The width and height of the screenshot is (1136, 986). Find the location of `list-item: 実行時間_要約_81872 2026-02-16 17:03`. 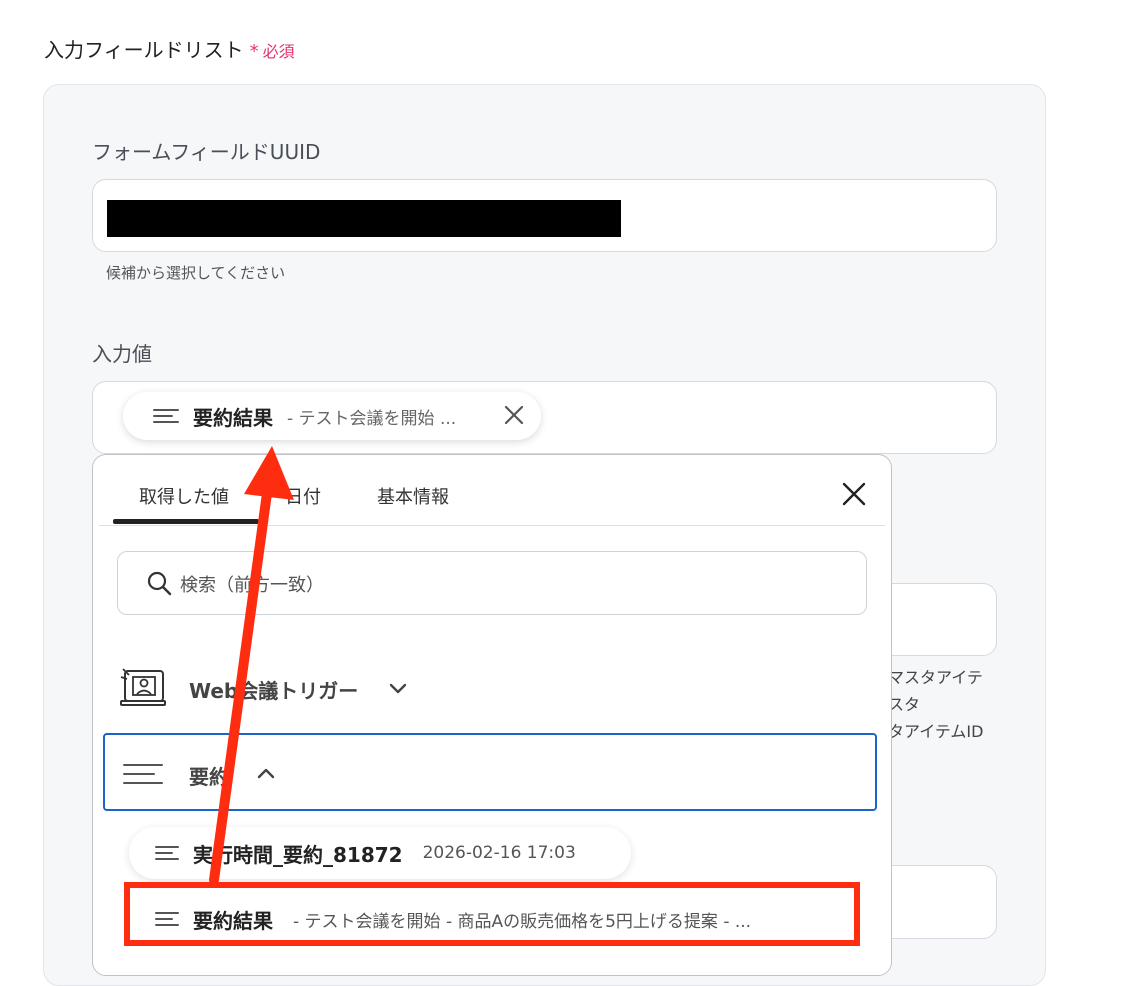

list-item: 実行時間_要約_81872 2026-02-16 17:03 is located at coordinates (380, 853).